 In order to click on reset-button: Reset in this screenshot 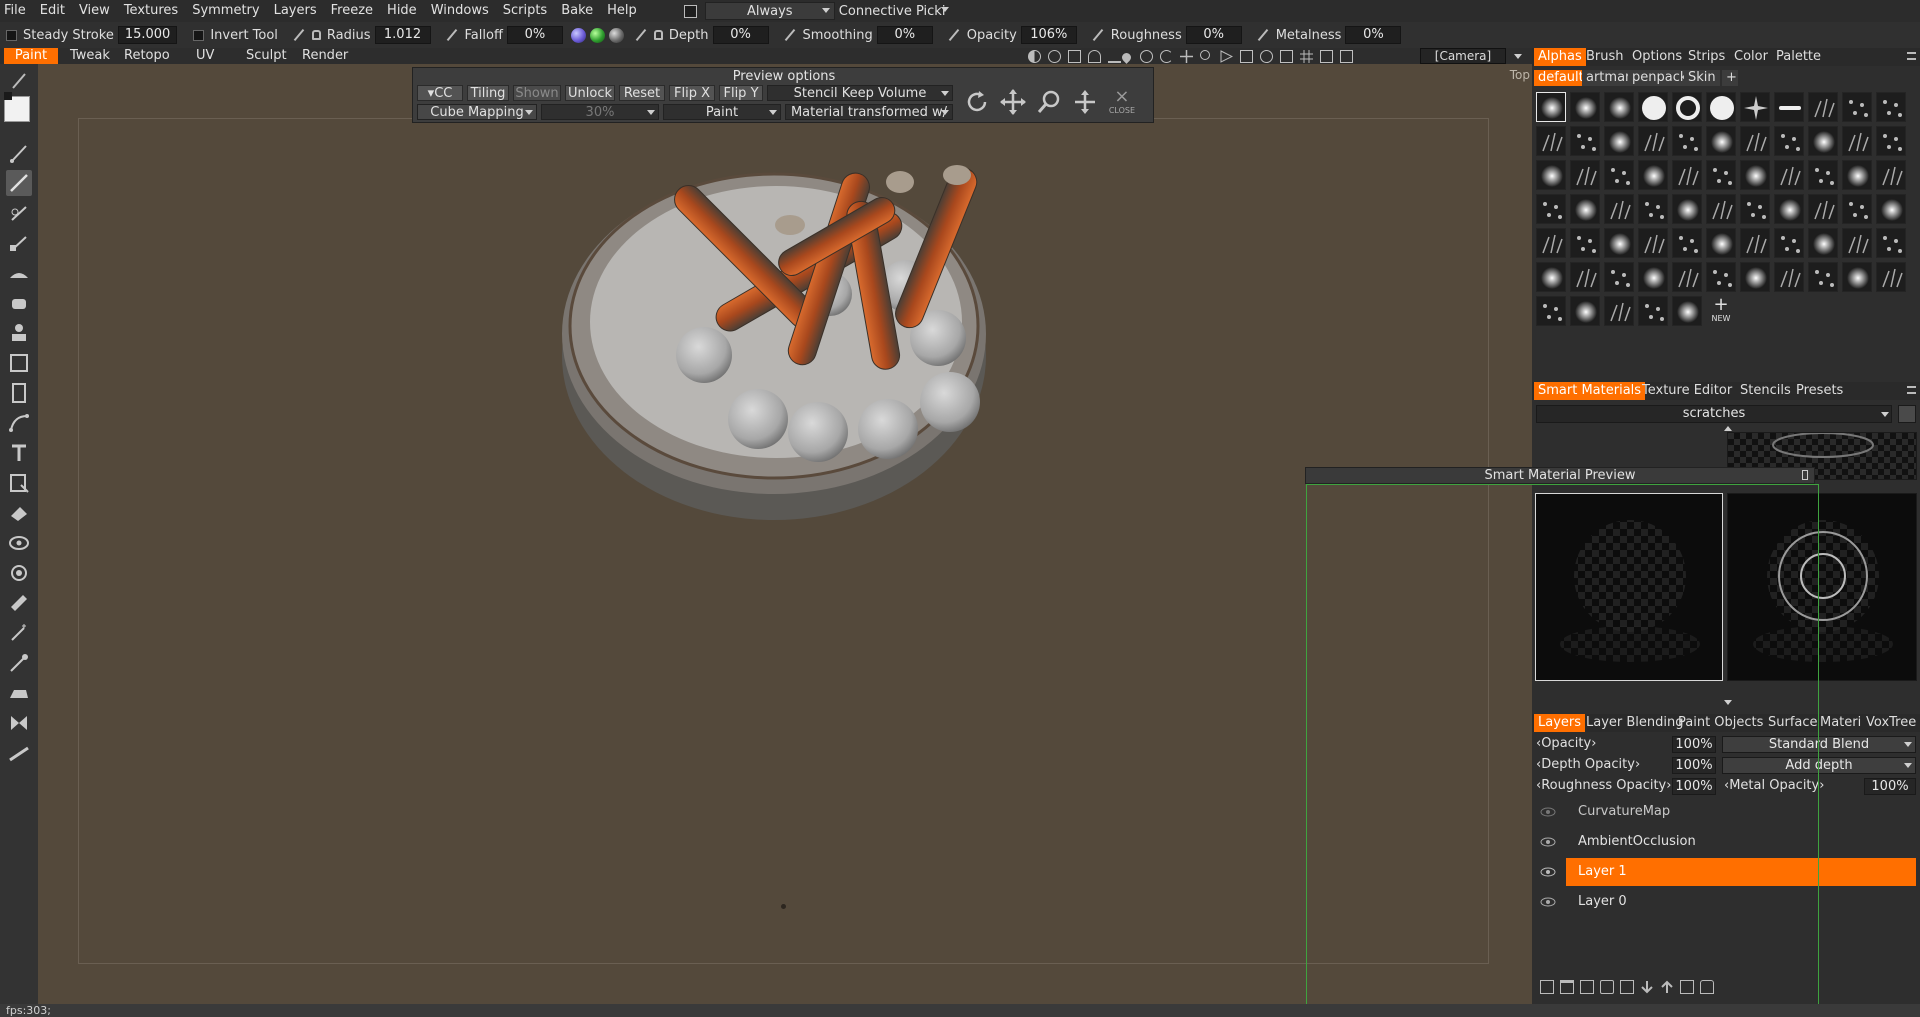, I will do `click(642, 93)`.